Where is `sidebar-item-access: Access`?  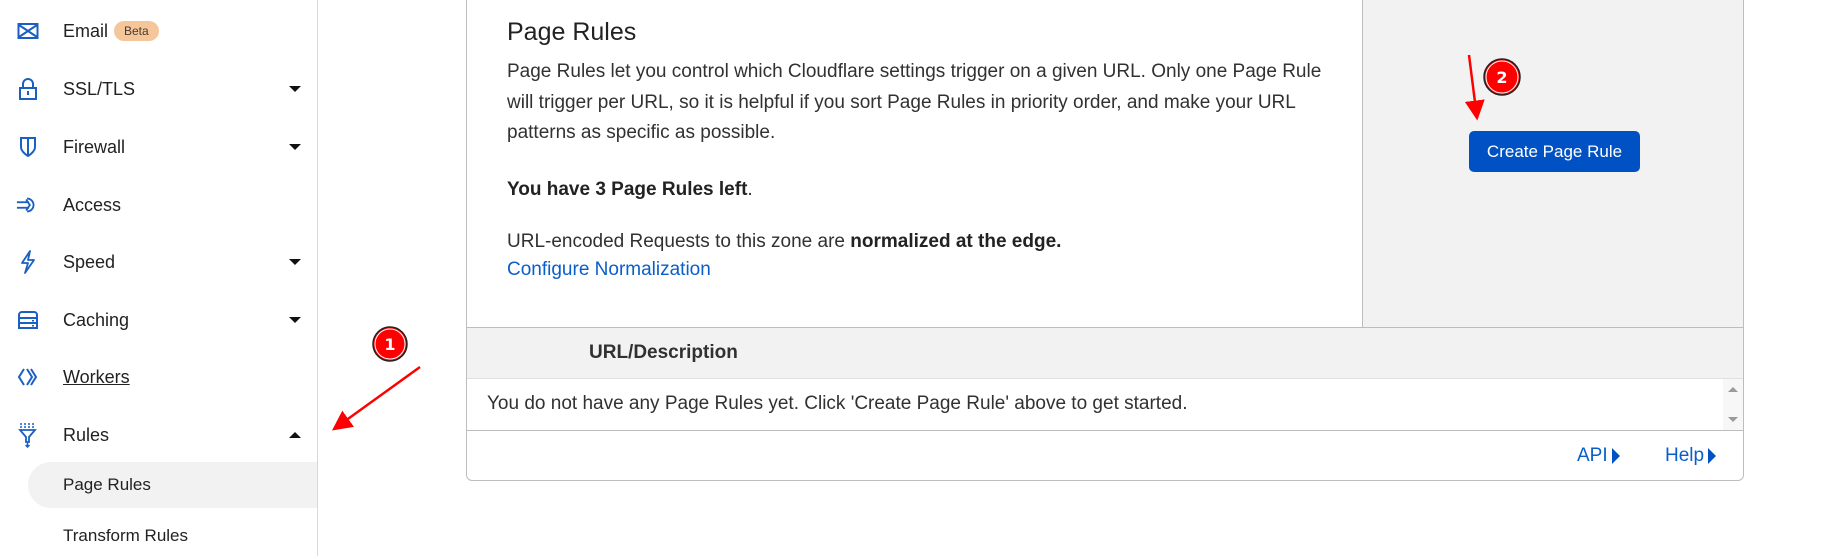 sidebar-item-access: Access is located at coordinates (158, 205).